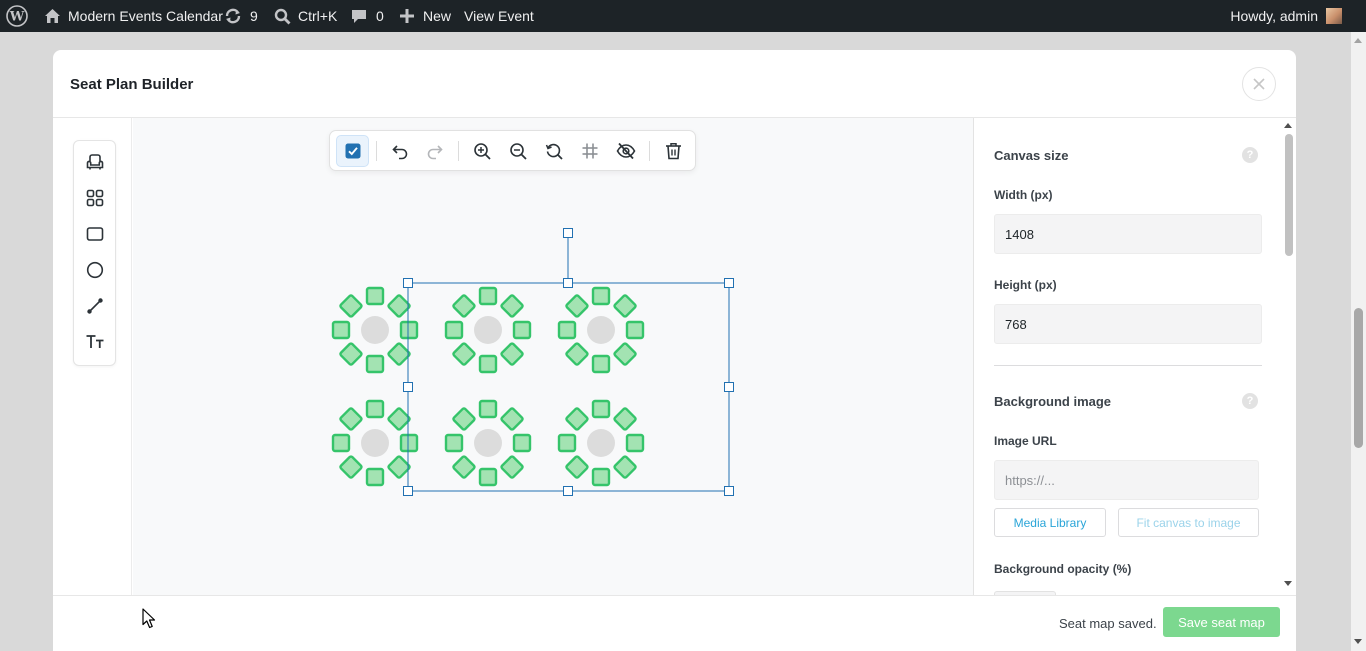  Describe the element at coordinates (1288, 125) in the screenshot. I see `panel-scroll-up-icon` at that location.